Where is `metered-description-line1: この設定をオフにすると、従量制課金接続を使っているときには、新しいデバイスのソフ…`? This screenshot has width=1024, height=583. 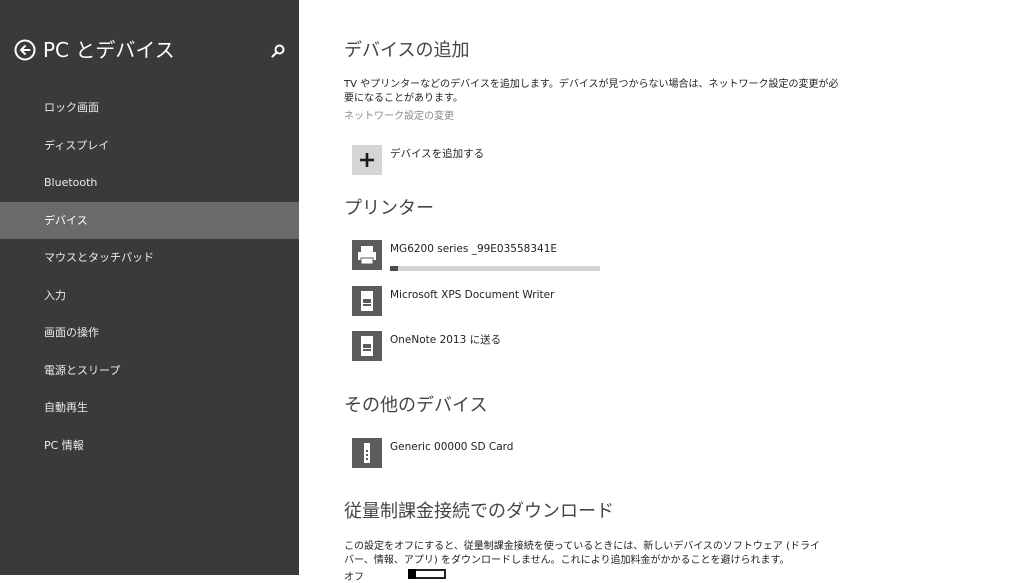
metered-description-line1: この設定をオフにすると、従量制課金接続を使っているときには、新しいデバイスのソフ… is located at coordinates (582, 546).